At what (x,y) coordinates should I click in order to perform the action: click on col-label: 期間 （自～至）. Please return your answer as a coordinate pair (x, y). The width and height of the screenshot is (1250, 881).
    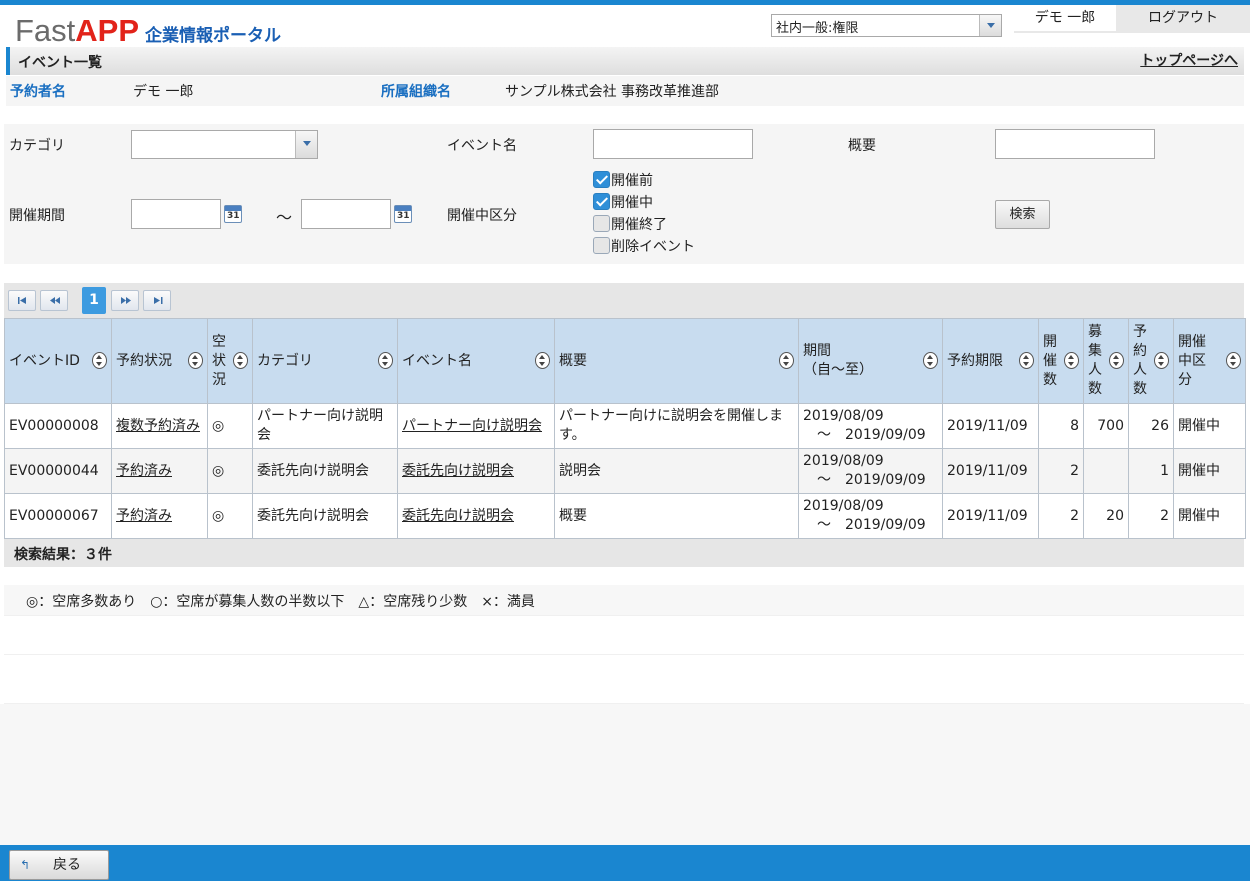
    Looking at the image, I should click on (838, 360).